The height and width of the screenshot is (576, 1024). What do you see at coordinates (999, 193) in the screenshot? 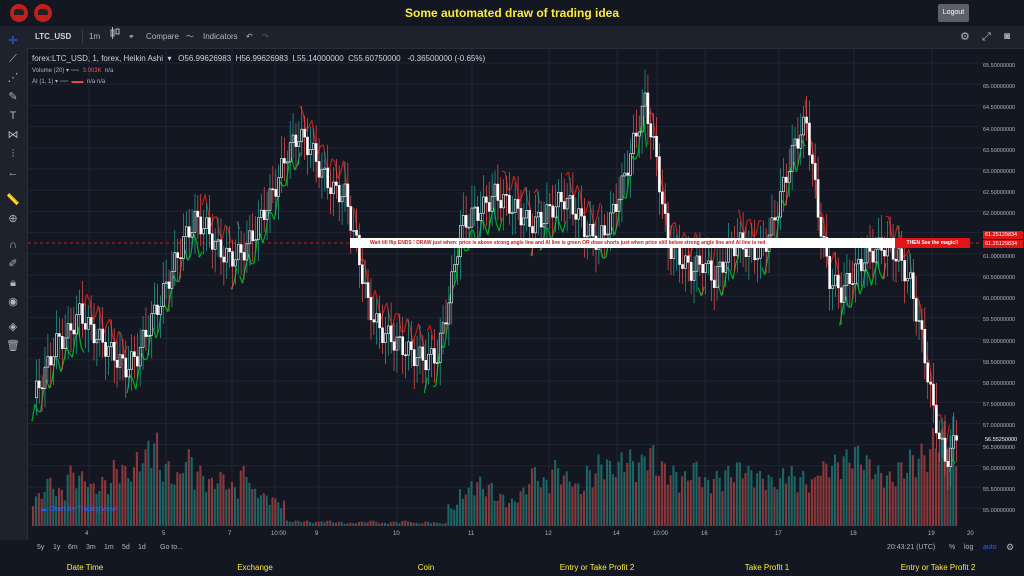
I see `price-axis-label: 62.50000000` at bounding box center [999, 193].